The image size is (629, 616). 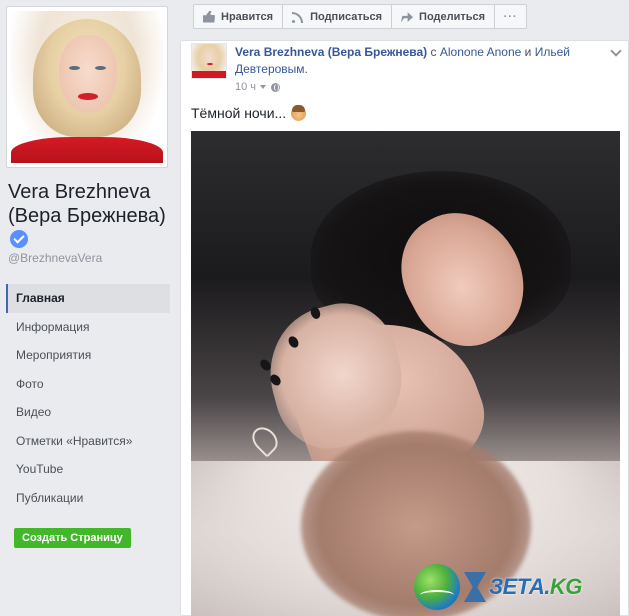 What do you see at coordinates (276, 87) in the screenshot?
I see `globe-privacy-icon` at bounding box center [276, 87].